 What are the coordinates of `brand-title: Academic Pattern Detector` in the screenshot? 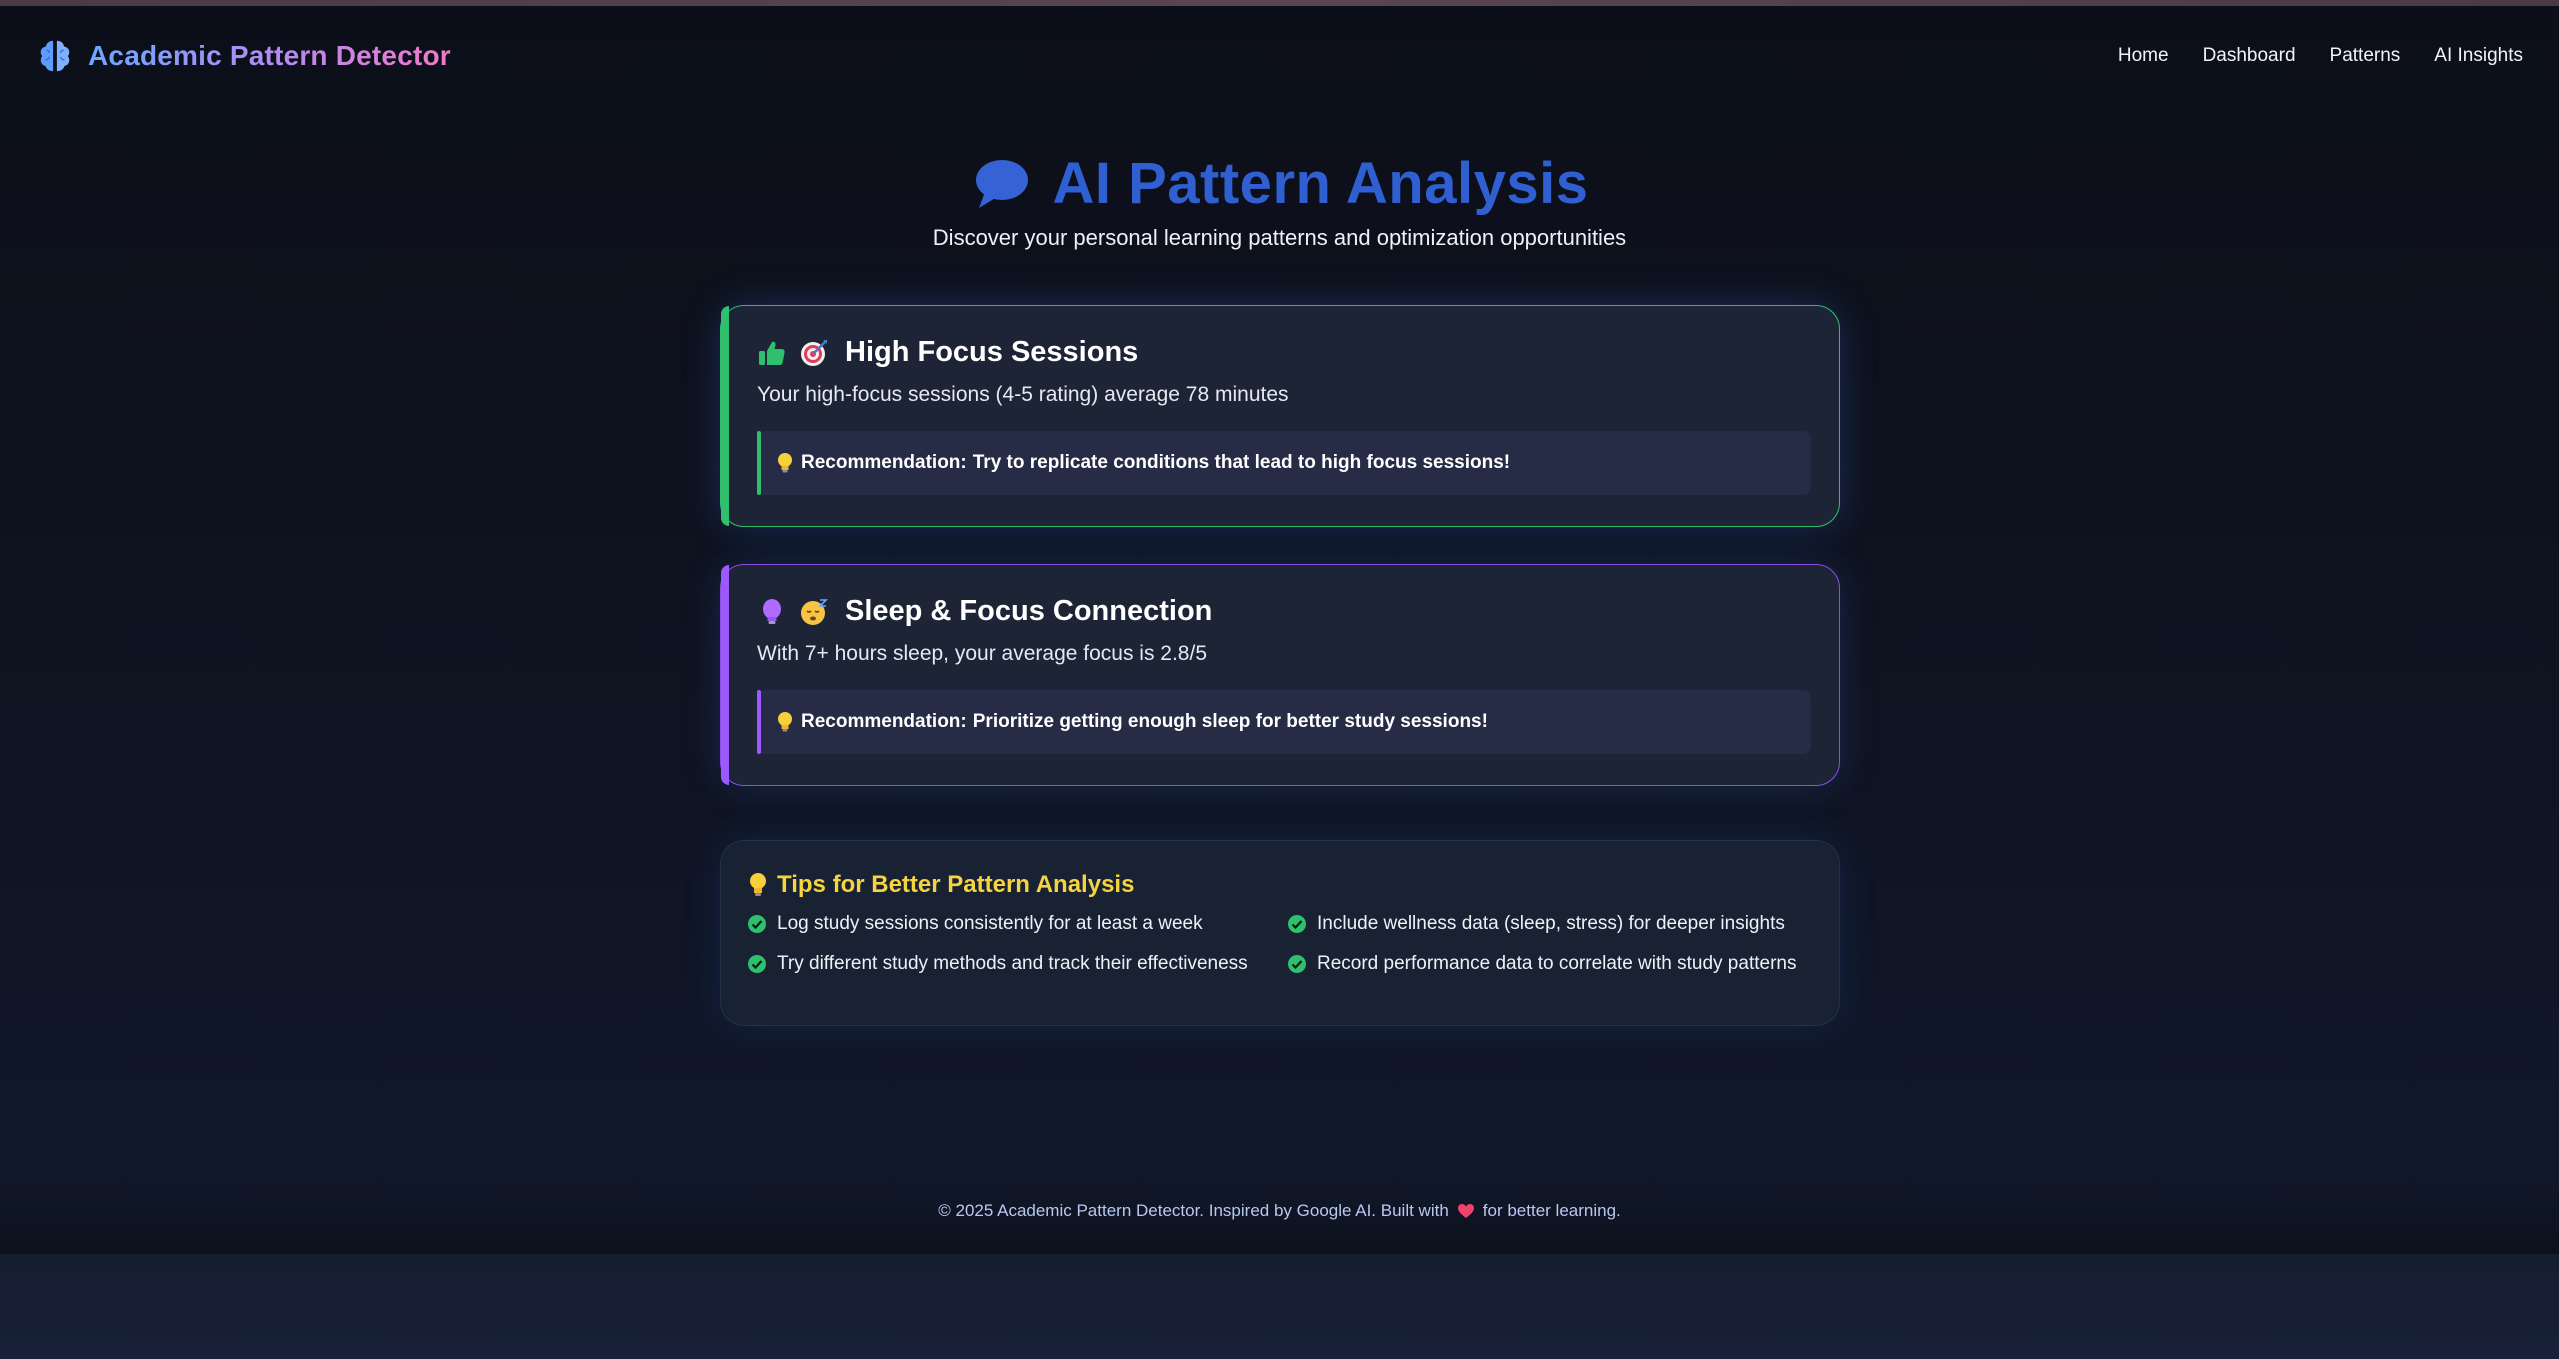 It's located at (269, 55).